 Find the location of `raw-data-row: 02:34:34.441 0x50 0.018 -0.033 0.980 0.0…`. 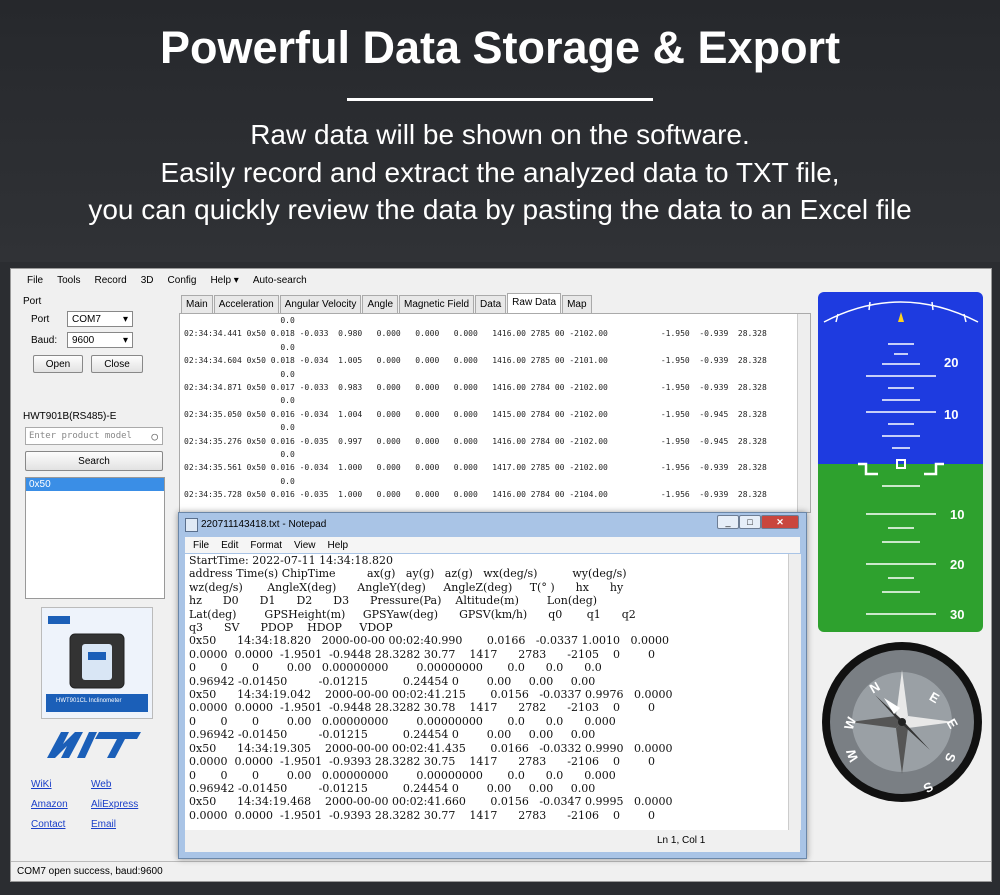

raw-data-row: 02:34:34.441 0x50 0.018 -0.033 0.980 0.0… is located at coordinates (475, 334).